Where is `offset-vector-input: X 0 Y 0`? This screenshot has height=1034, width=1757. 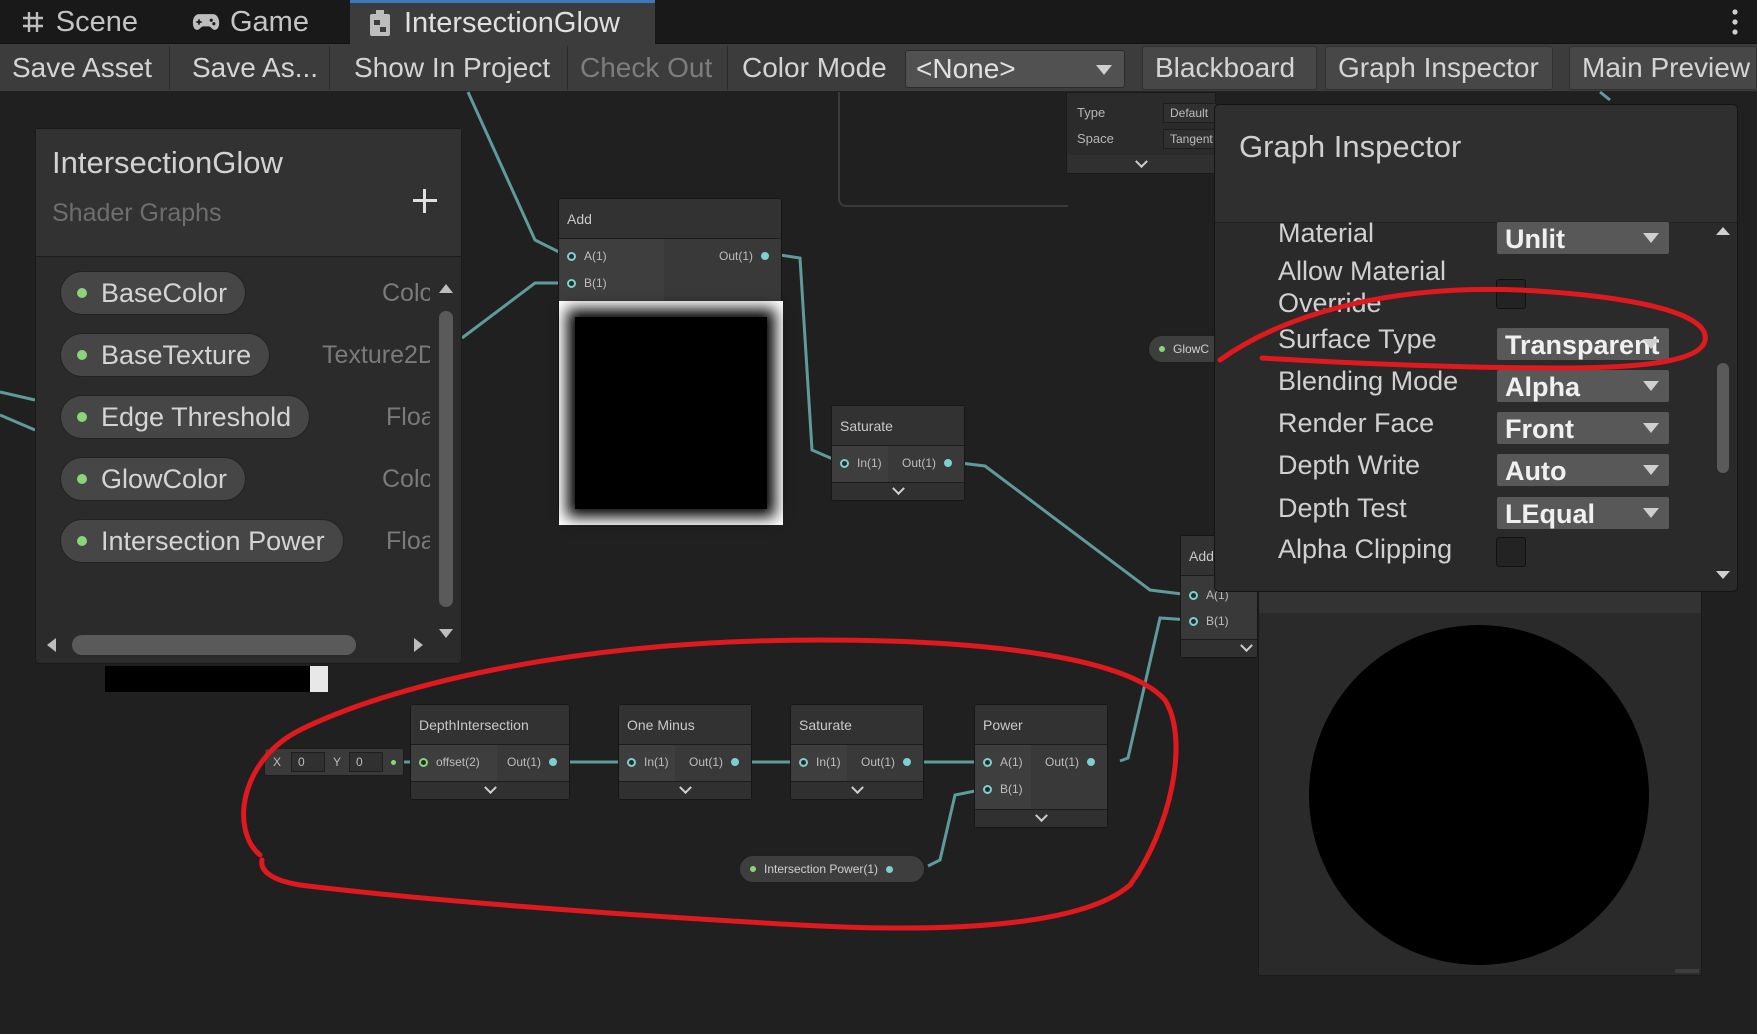
offset-vector-input: X 0 Y 0 is located at coordinates (334, 762).